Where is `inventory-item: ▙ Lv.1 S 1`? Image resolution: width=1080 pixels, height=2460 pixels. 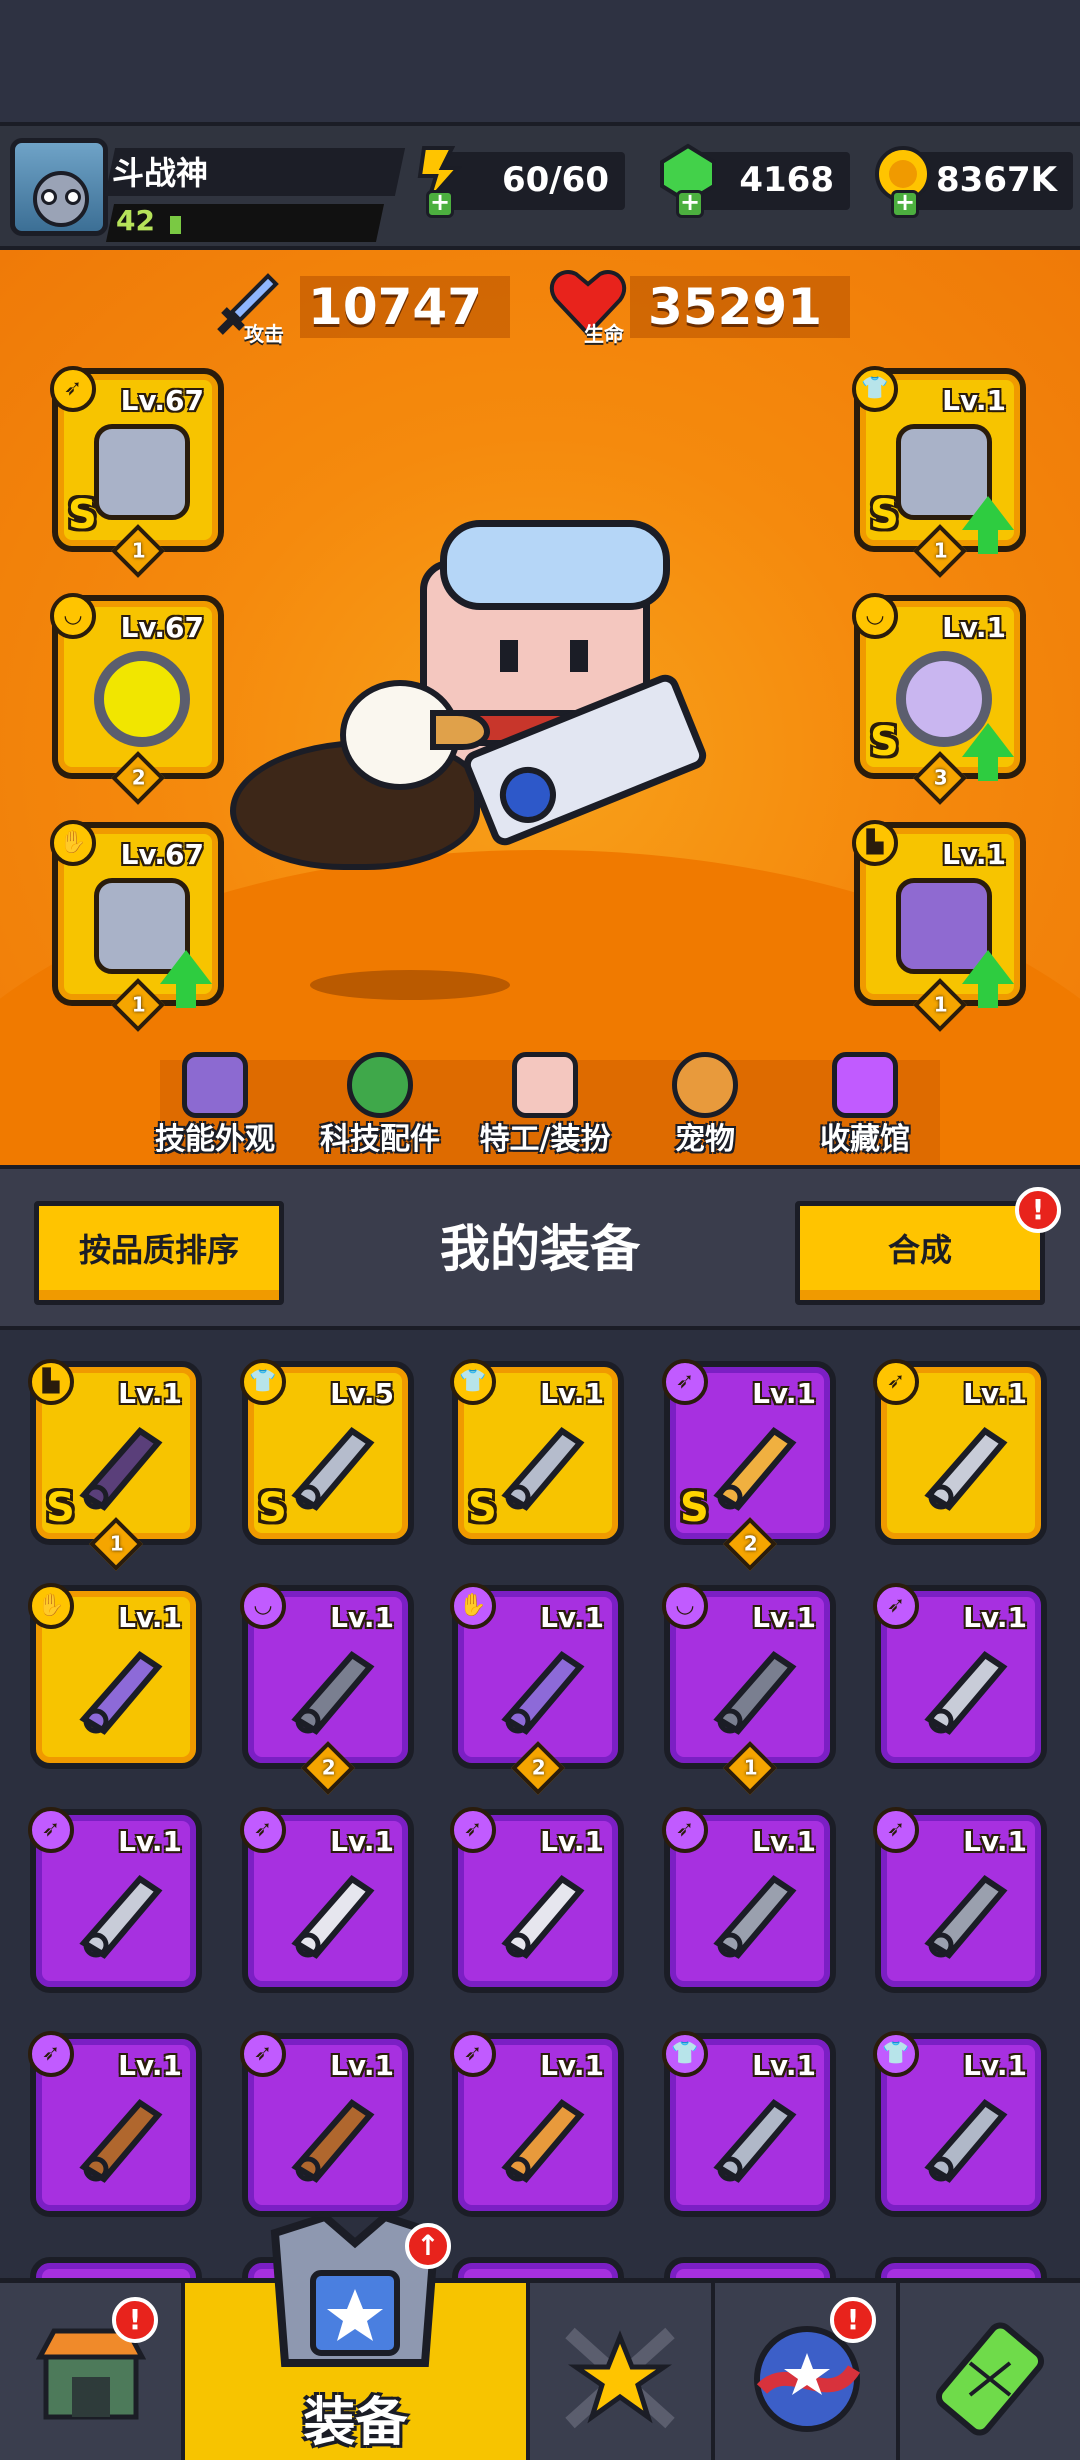 inventory-item: ▙ Lv.1 S 1 is located at coordinates (115, 1465).